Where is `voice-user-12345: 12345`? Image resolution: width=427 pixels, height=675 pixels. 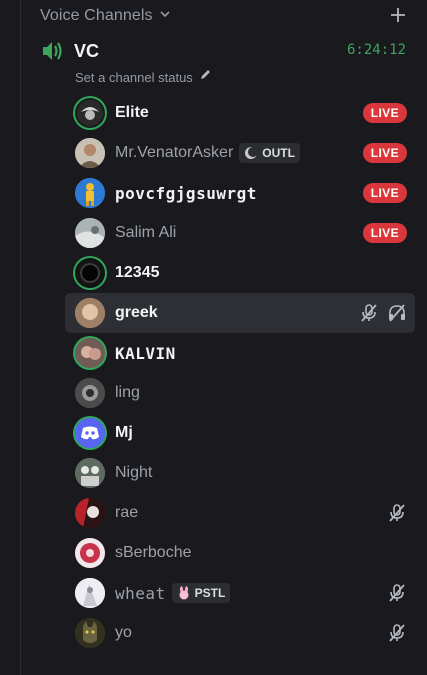 voice-user-12345: 12345 is located at coordinates (240, 273).